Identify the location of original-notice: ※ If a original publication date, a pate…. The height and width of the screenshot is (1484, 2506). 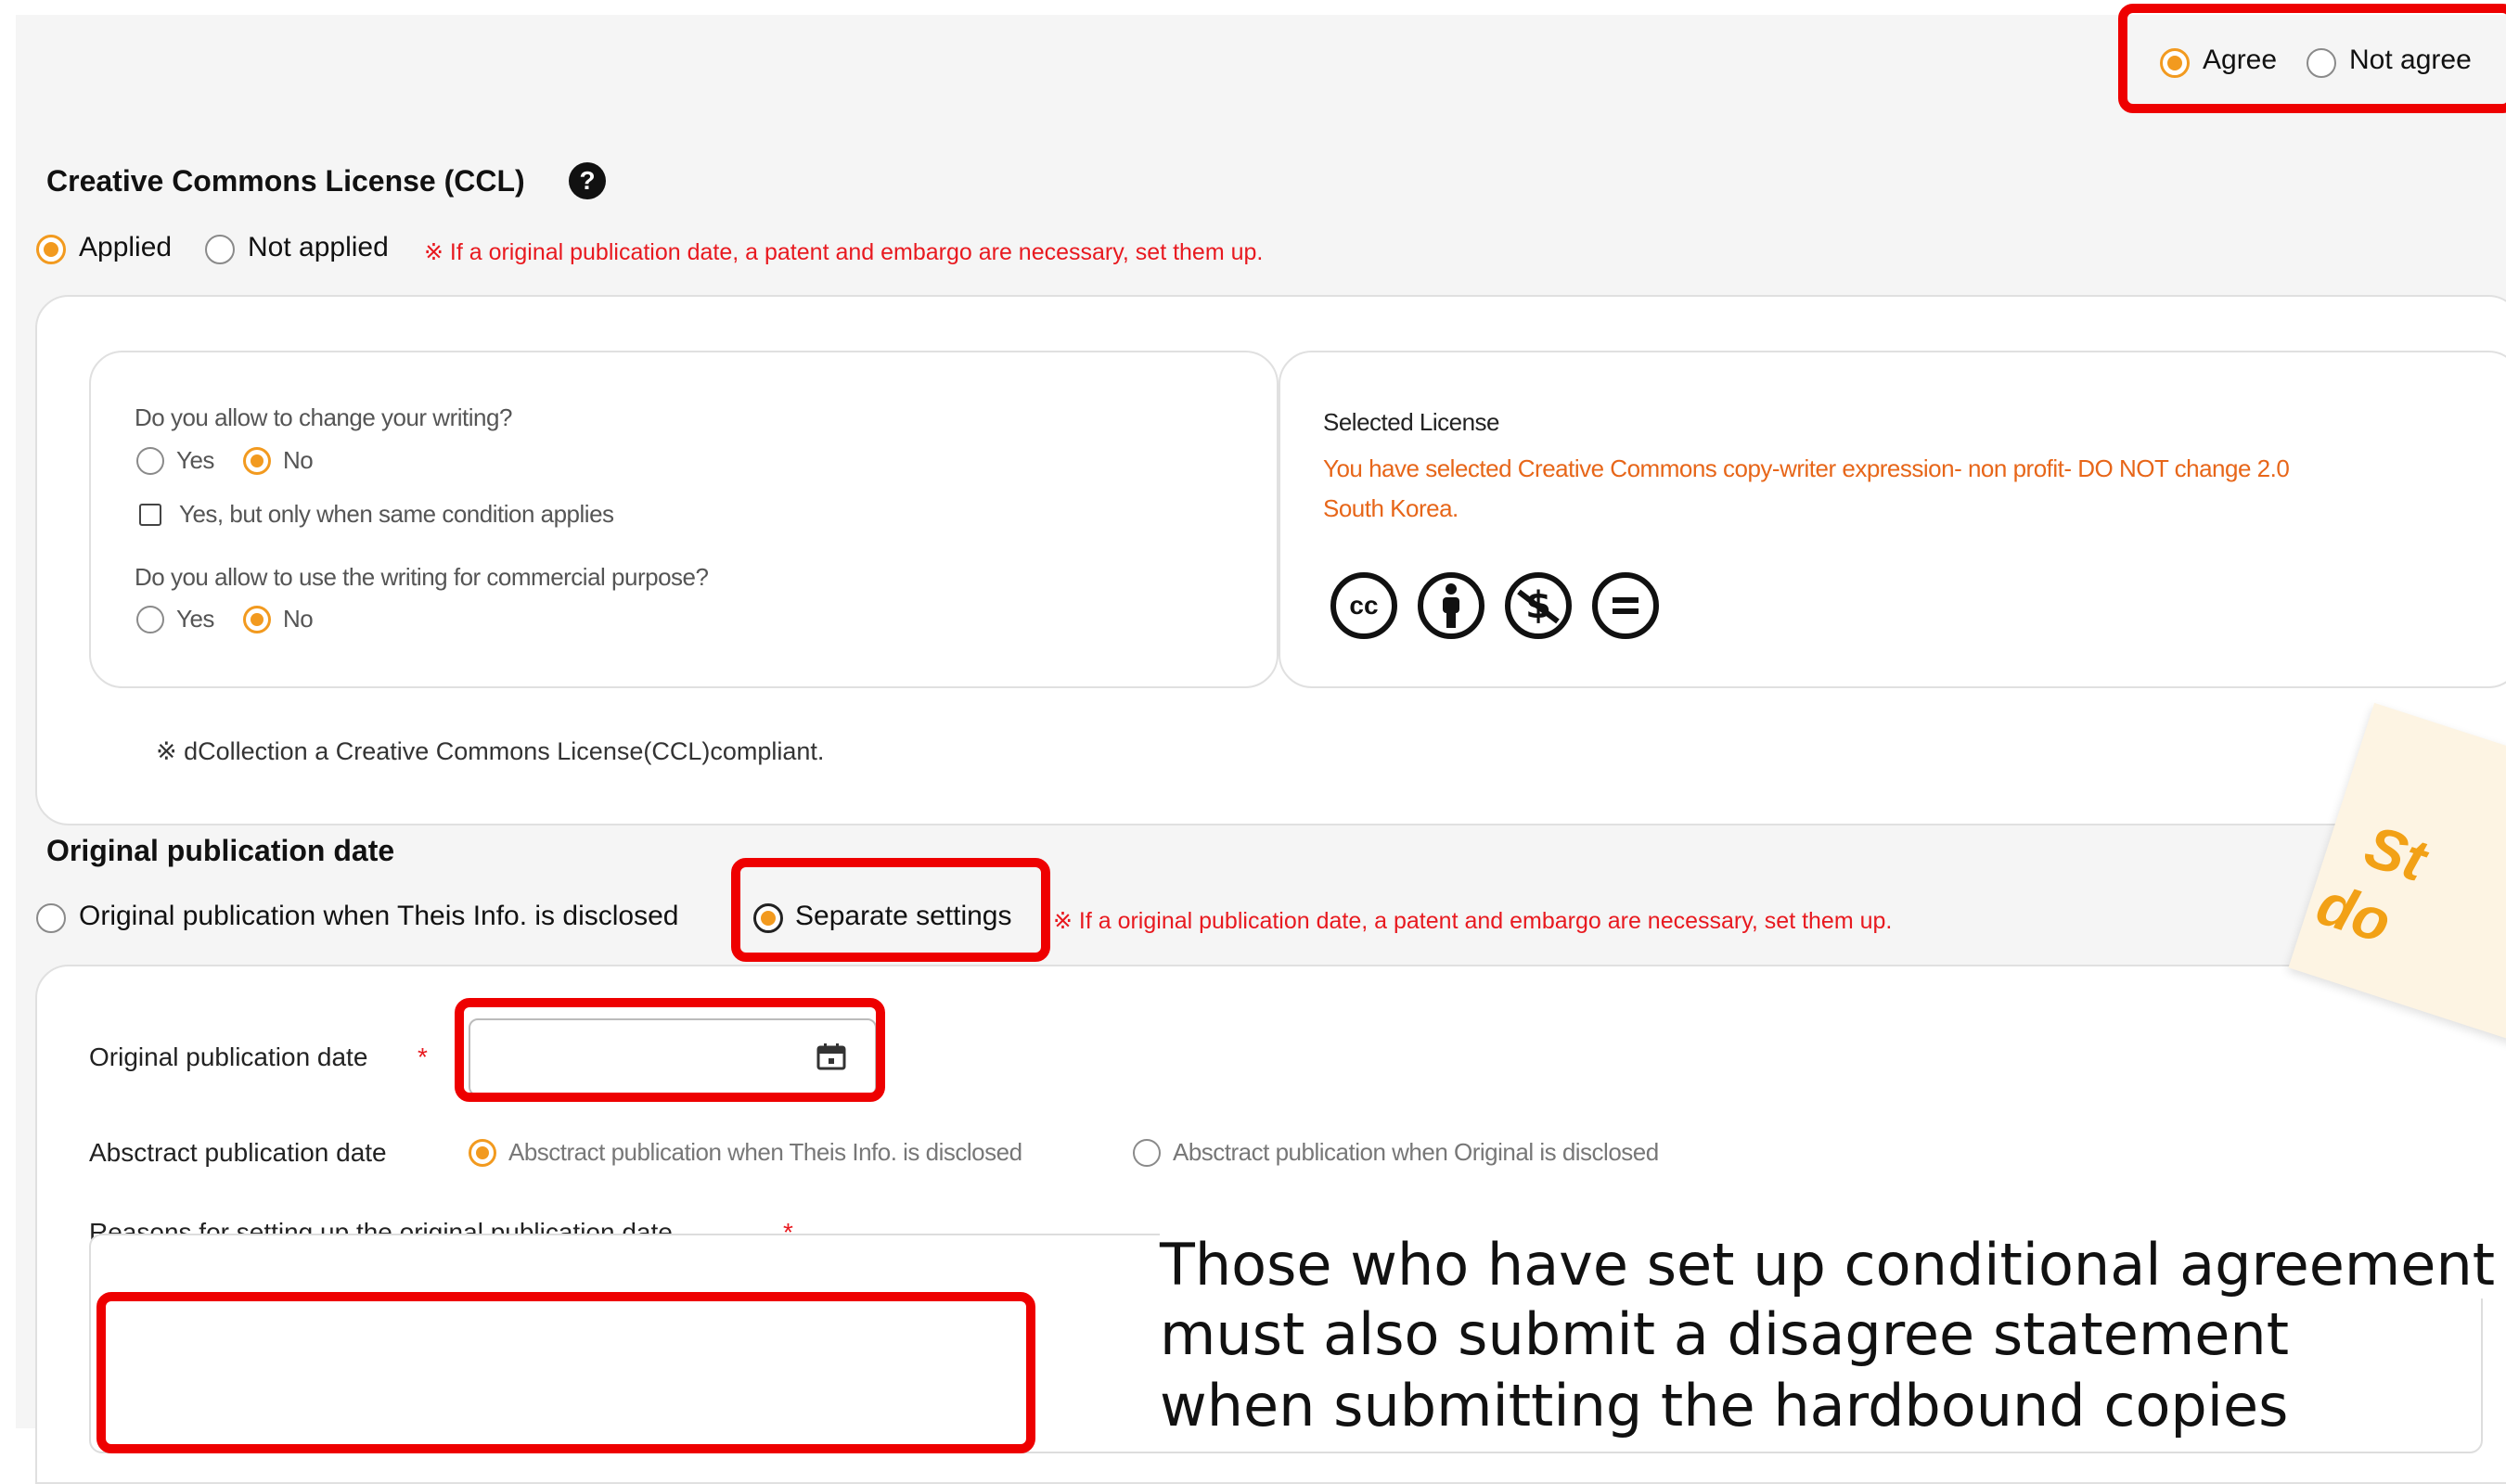
(1473, 921).